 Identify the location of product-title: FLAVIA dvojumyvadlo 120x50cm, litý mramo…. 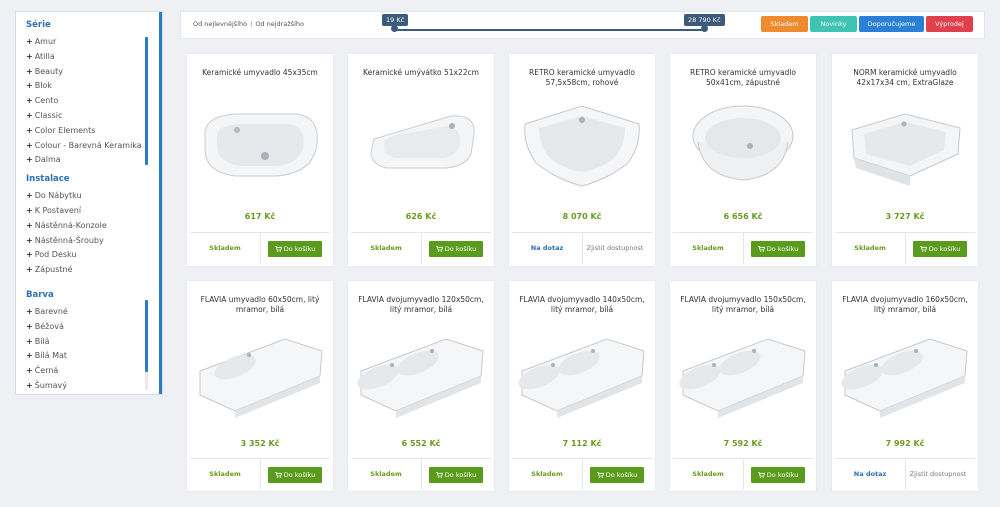
(421, 305).